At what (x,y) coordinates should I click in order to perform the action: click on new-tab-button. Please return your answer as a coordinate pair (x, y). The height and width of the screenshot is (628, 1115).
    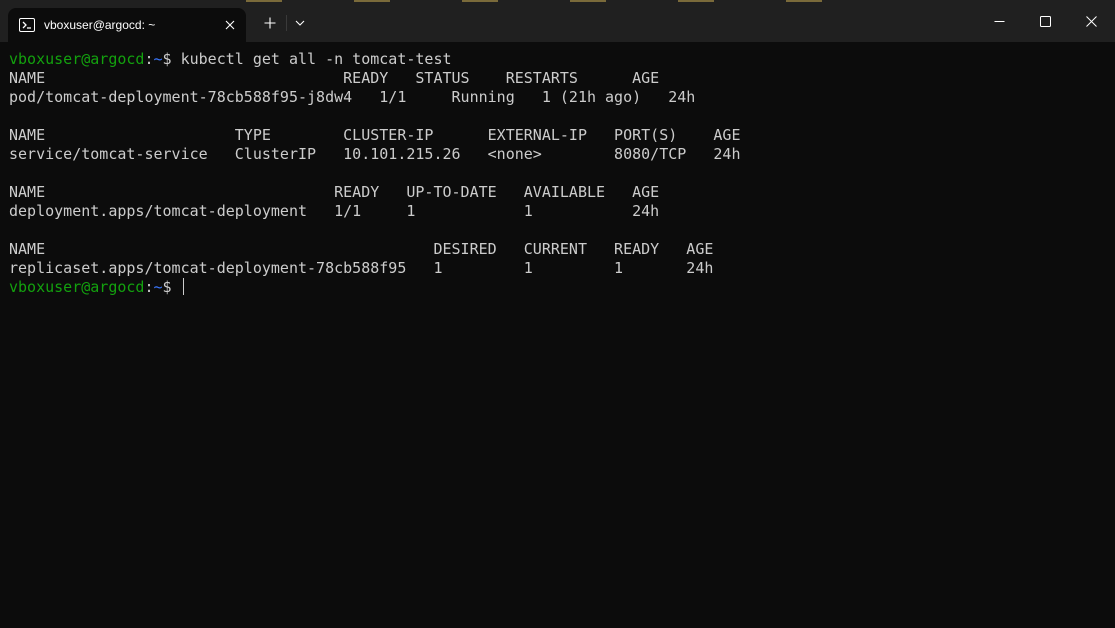
    Looking at the image, I should click on (270, 23).